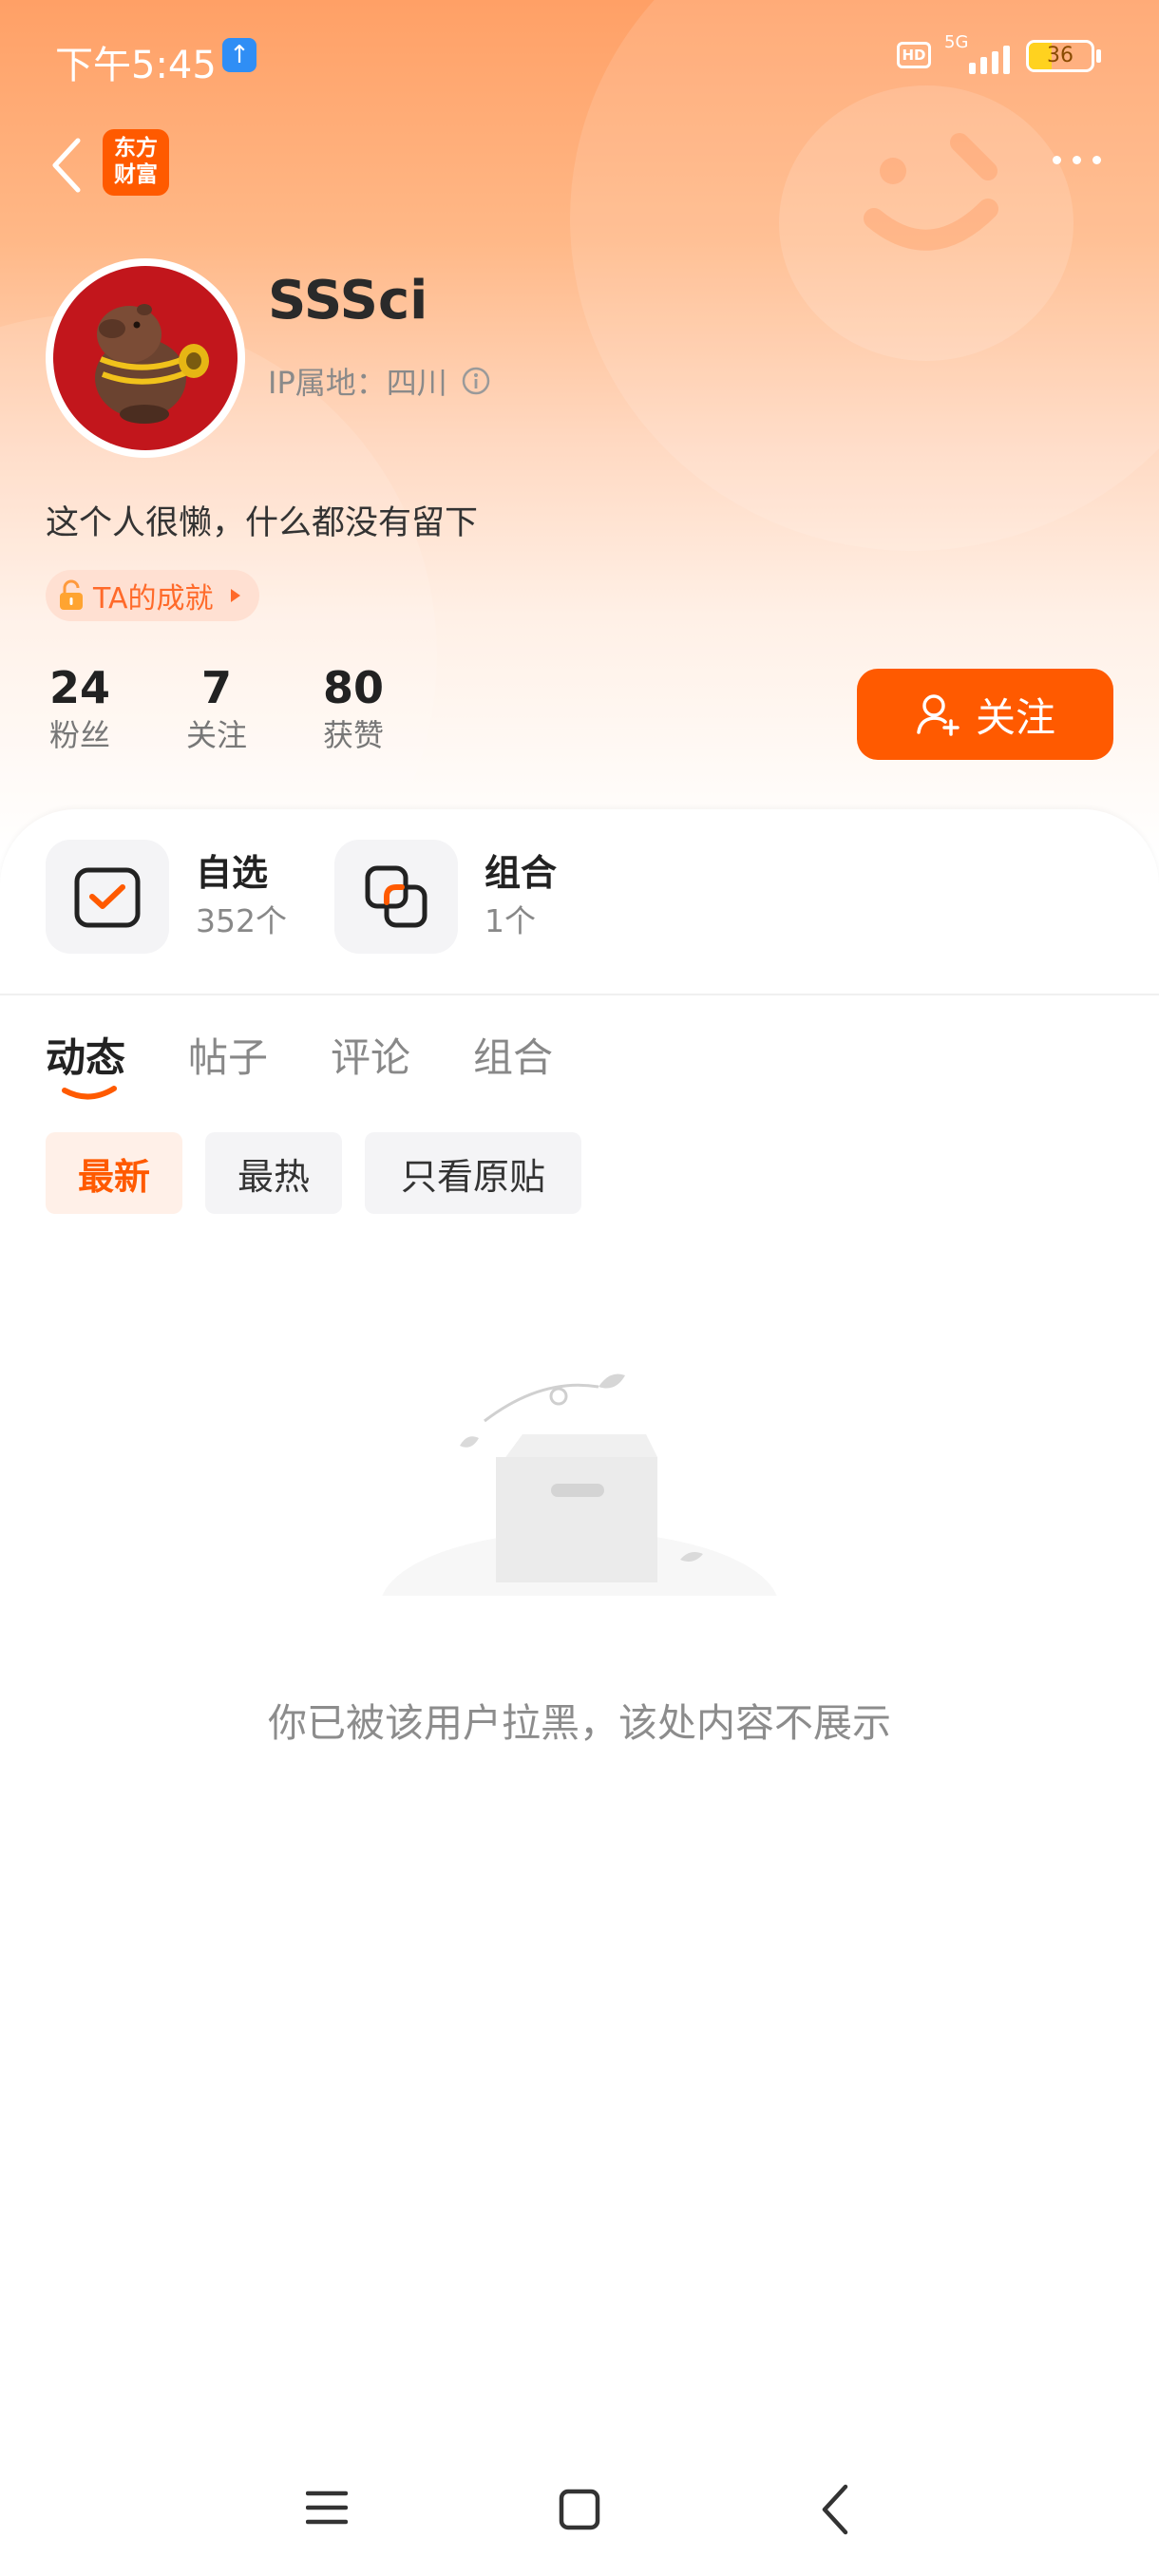  Describe the element at coordinates (273, 1173) in the screenshot. I see `filter-hot: 最热` at that location.